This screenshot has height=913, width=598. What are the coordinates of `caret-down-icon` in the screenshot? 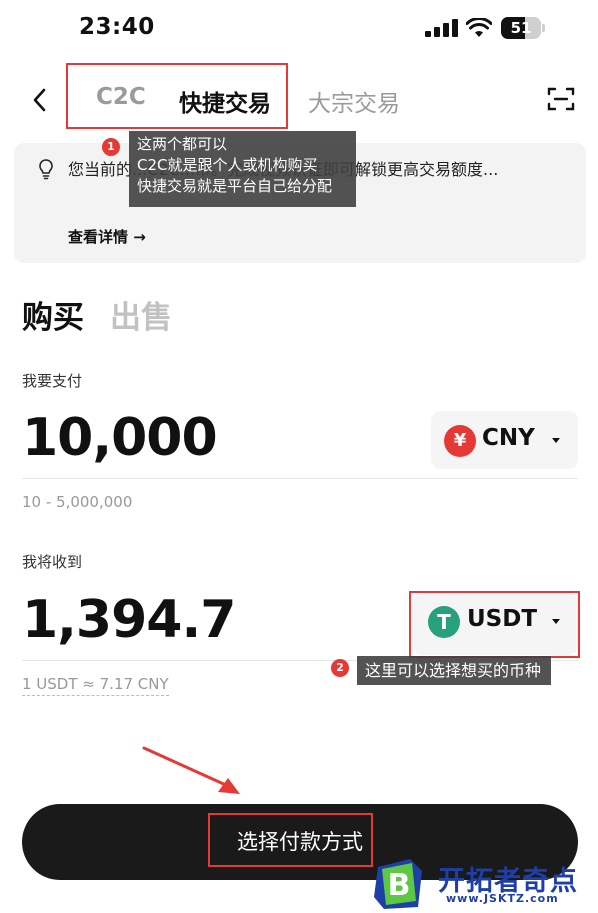 It's located at (556, 440).